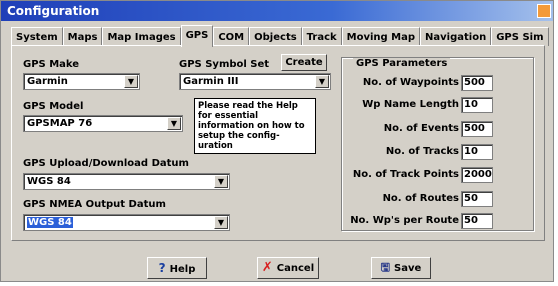  I want to click on param-label: No. of Events, so click(421, 128).